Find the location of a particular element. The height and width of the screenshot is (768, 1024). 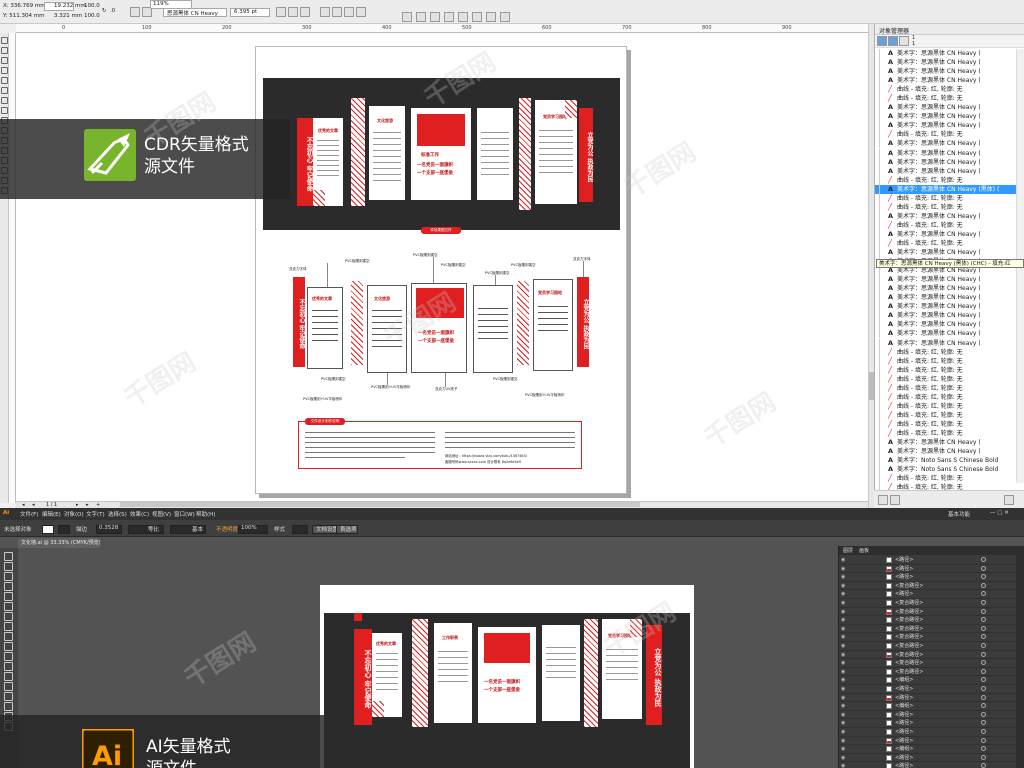

type-tool-icon is located at coordinates (8, 596).